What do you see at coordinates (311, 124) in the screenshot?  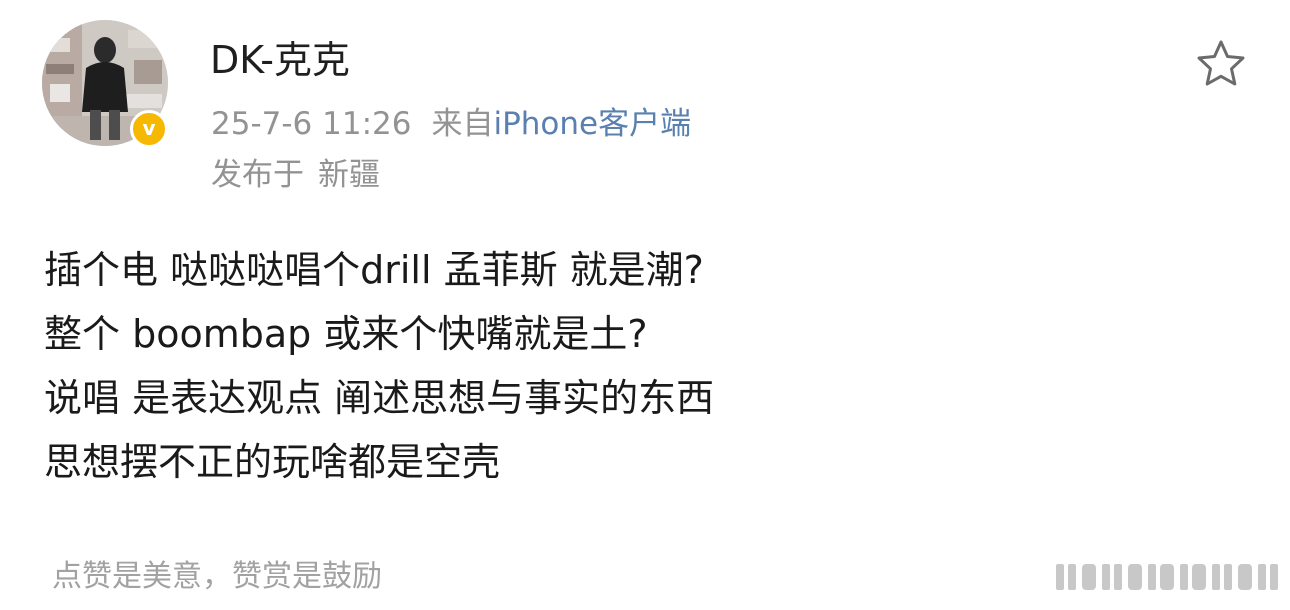 I see `post-timestamp: 25-7-6 11:26` at bounding box center [311, 124].